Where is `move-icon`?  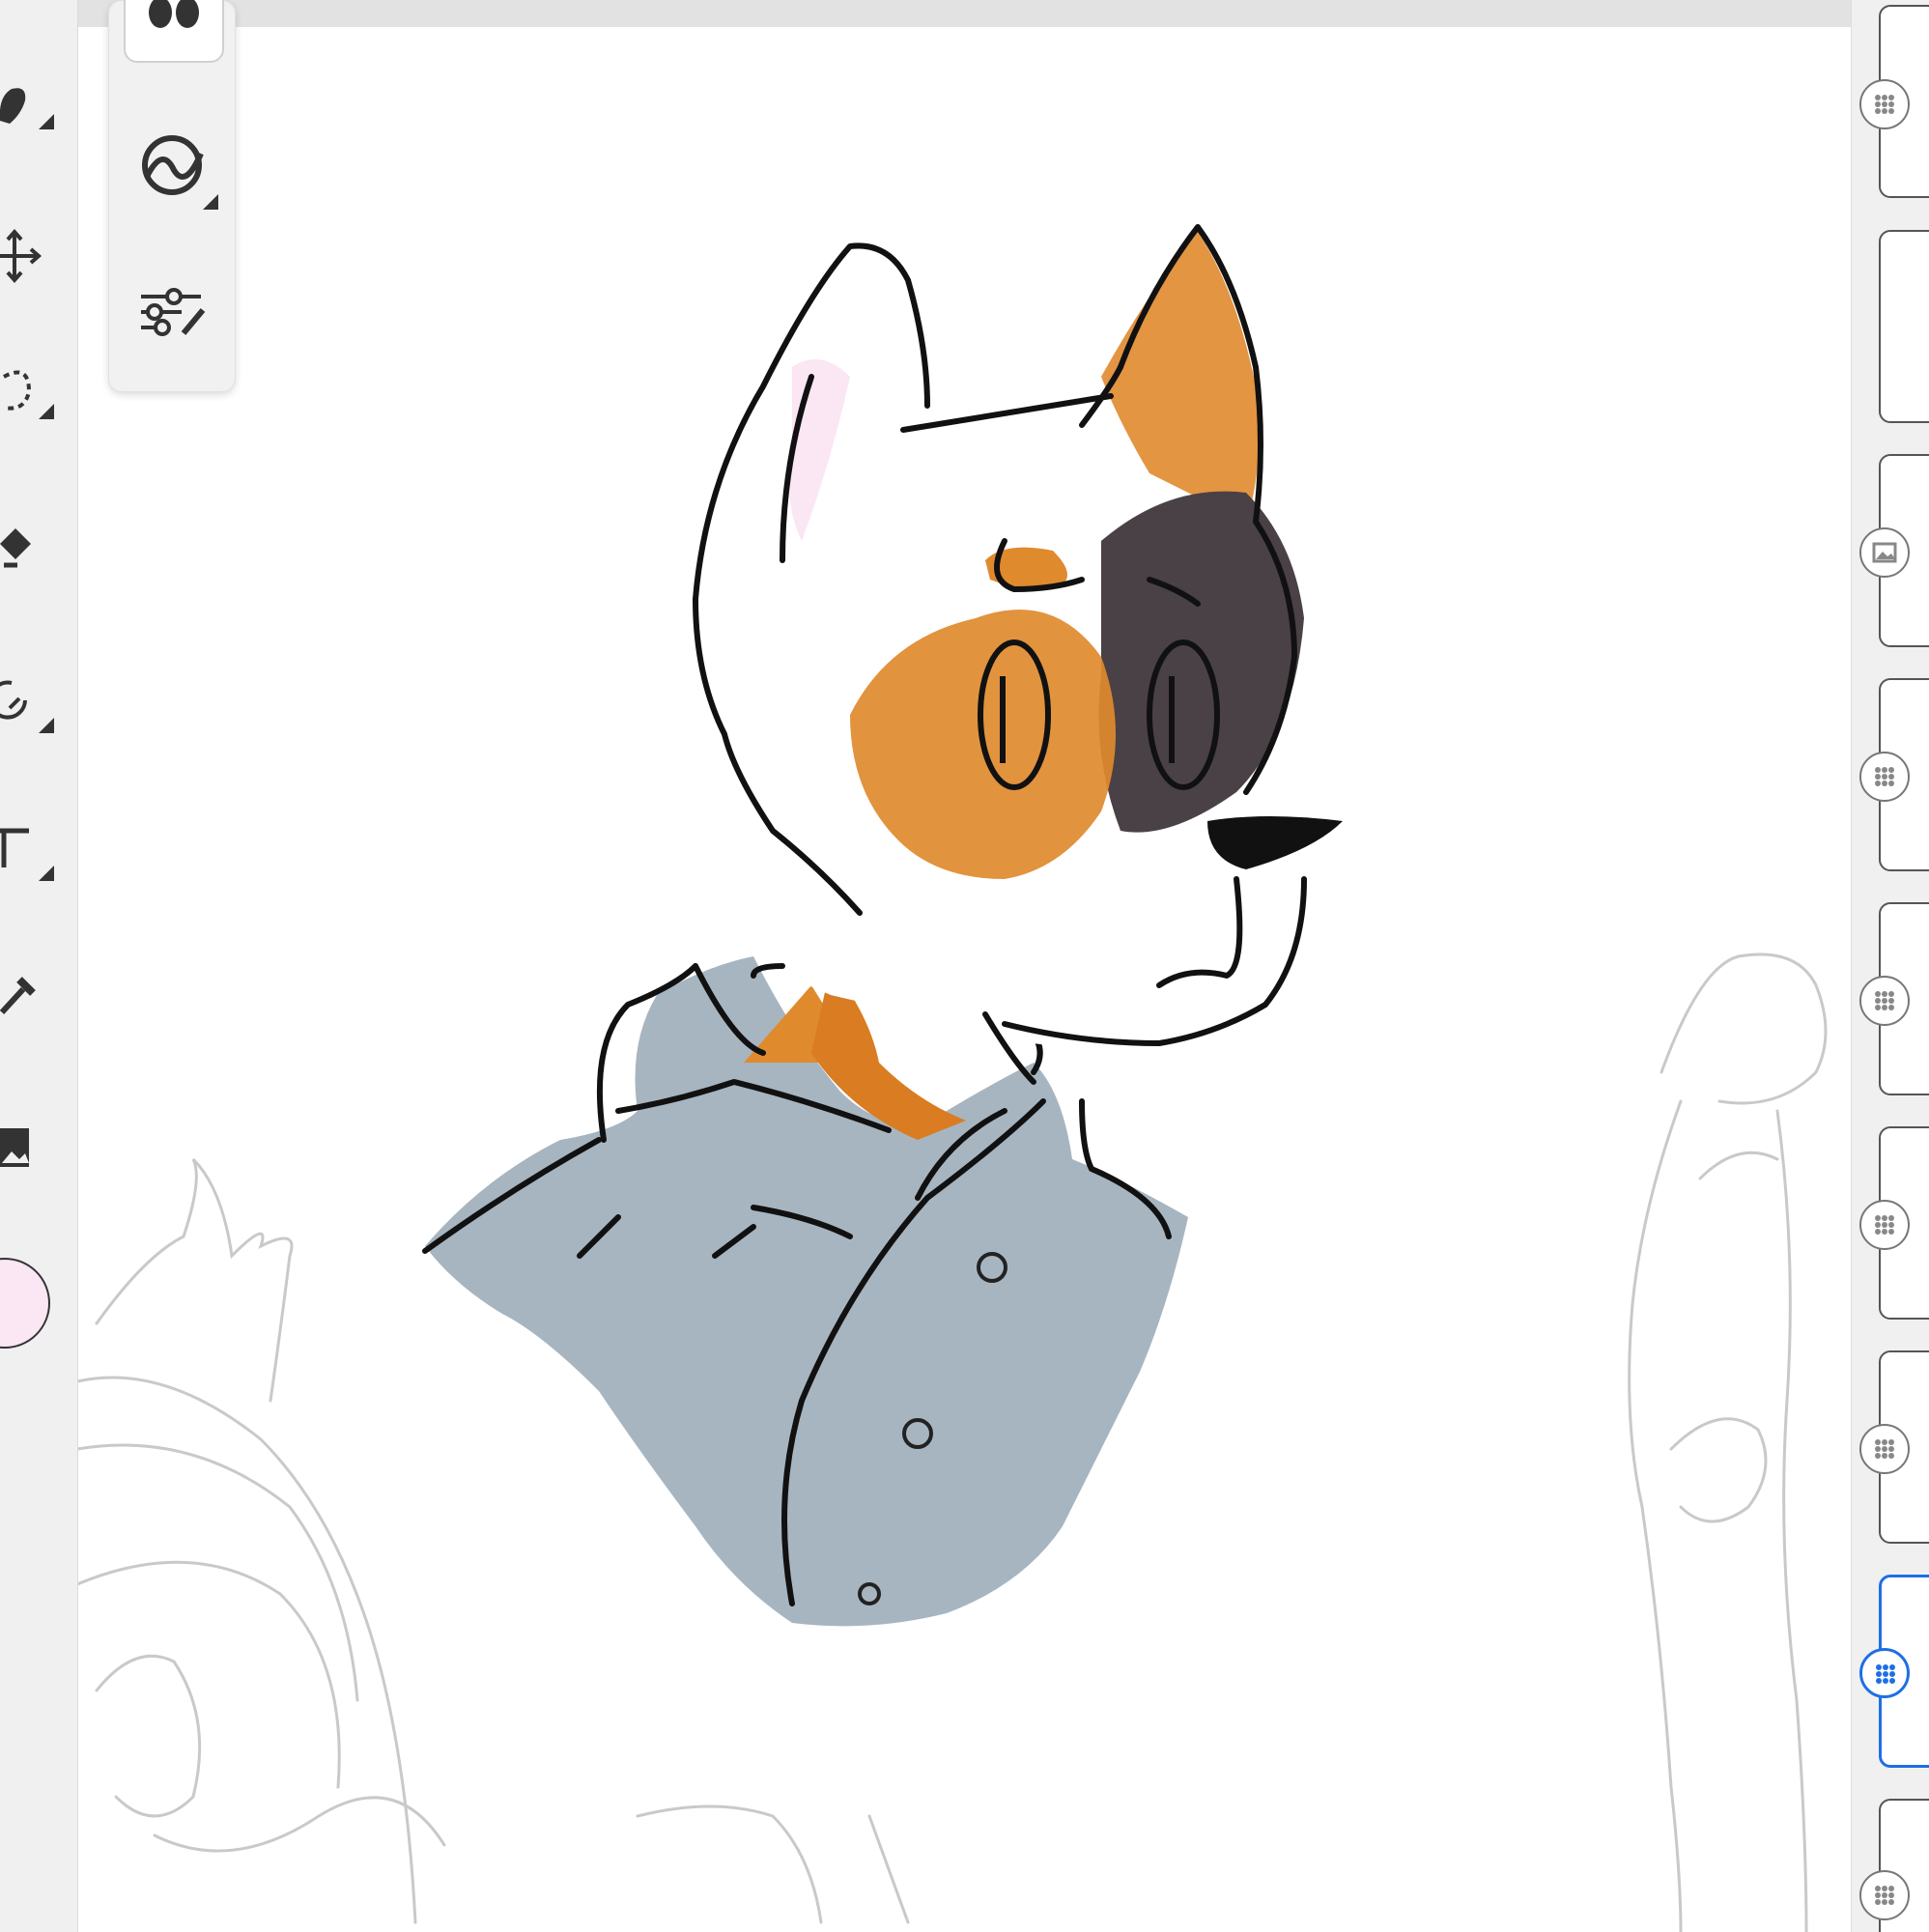
move-icon is located at coordinates (21, 256).